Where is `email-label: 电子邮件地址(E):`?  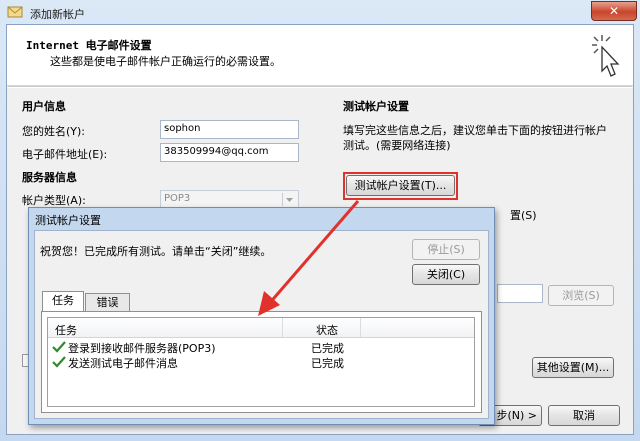 email-label: 电子邮件地址(E): is located at coordinates (65, 154).